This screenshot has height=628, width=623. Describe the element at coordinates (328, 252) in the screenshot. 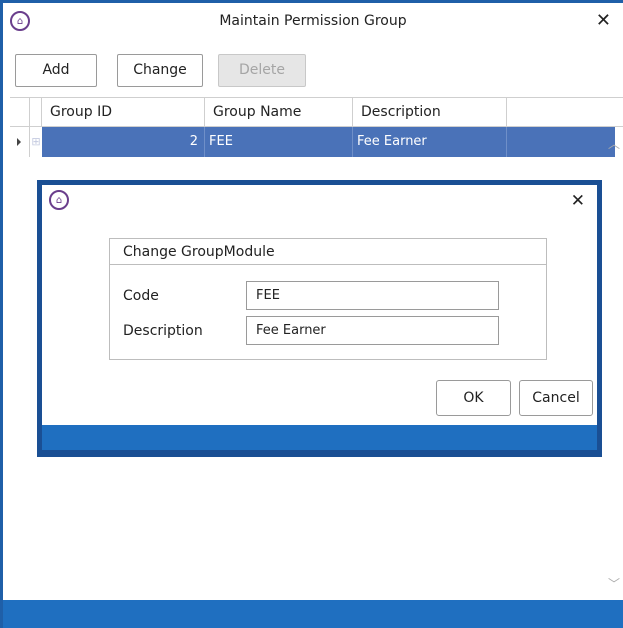

I see `group-box-title: Change GroupModule` at that location.